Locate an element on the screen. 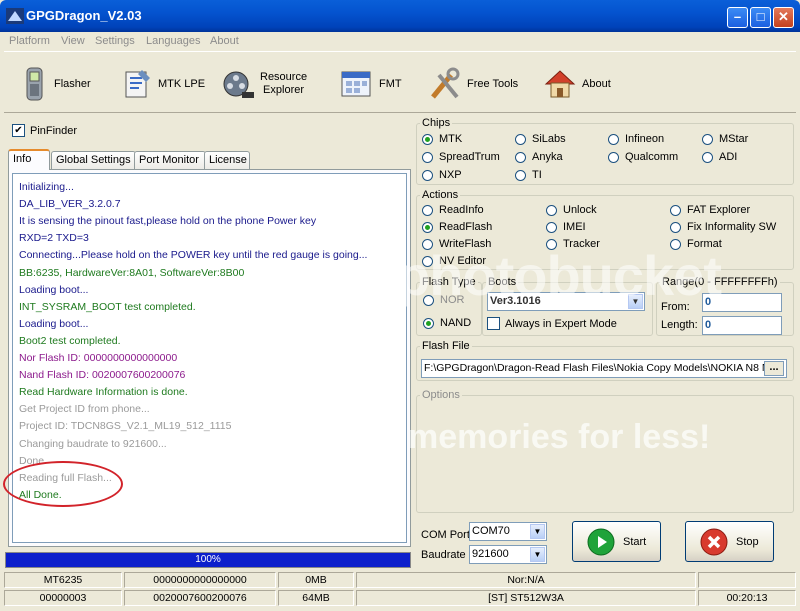 The image size is (800, 611). flash-type-group: Flash Type NOR NAND is located at coordinates (449, 306).